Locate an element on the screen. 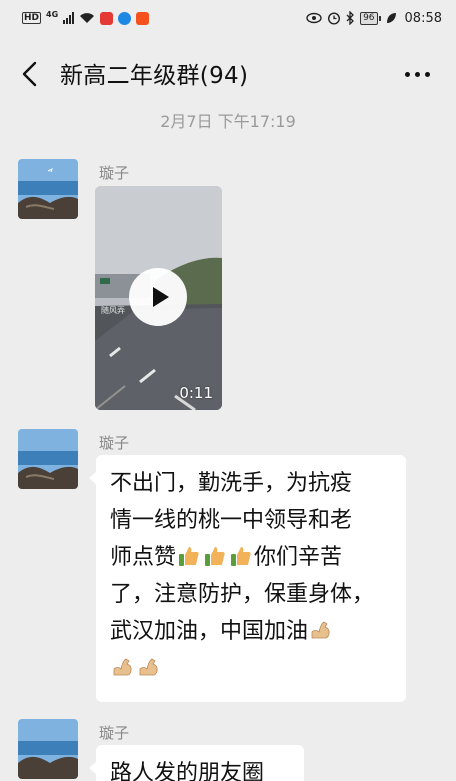 This screenshot has width=456, height=781. video-message: 随风弄 0:11 is located at coordinates (158, 298).